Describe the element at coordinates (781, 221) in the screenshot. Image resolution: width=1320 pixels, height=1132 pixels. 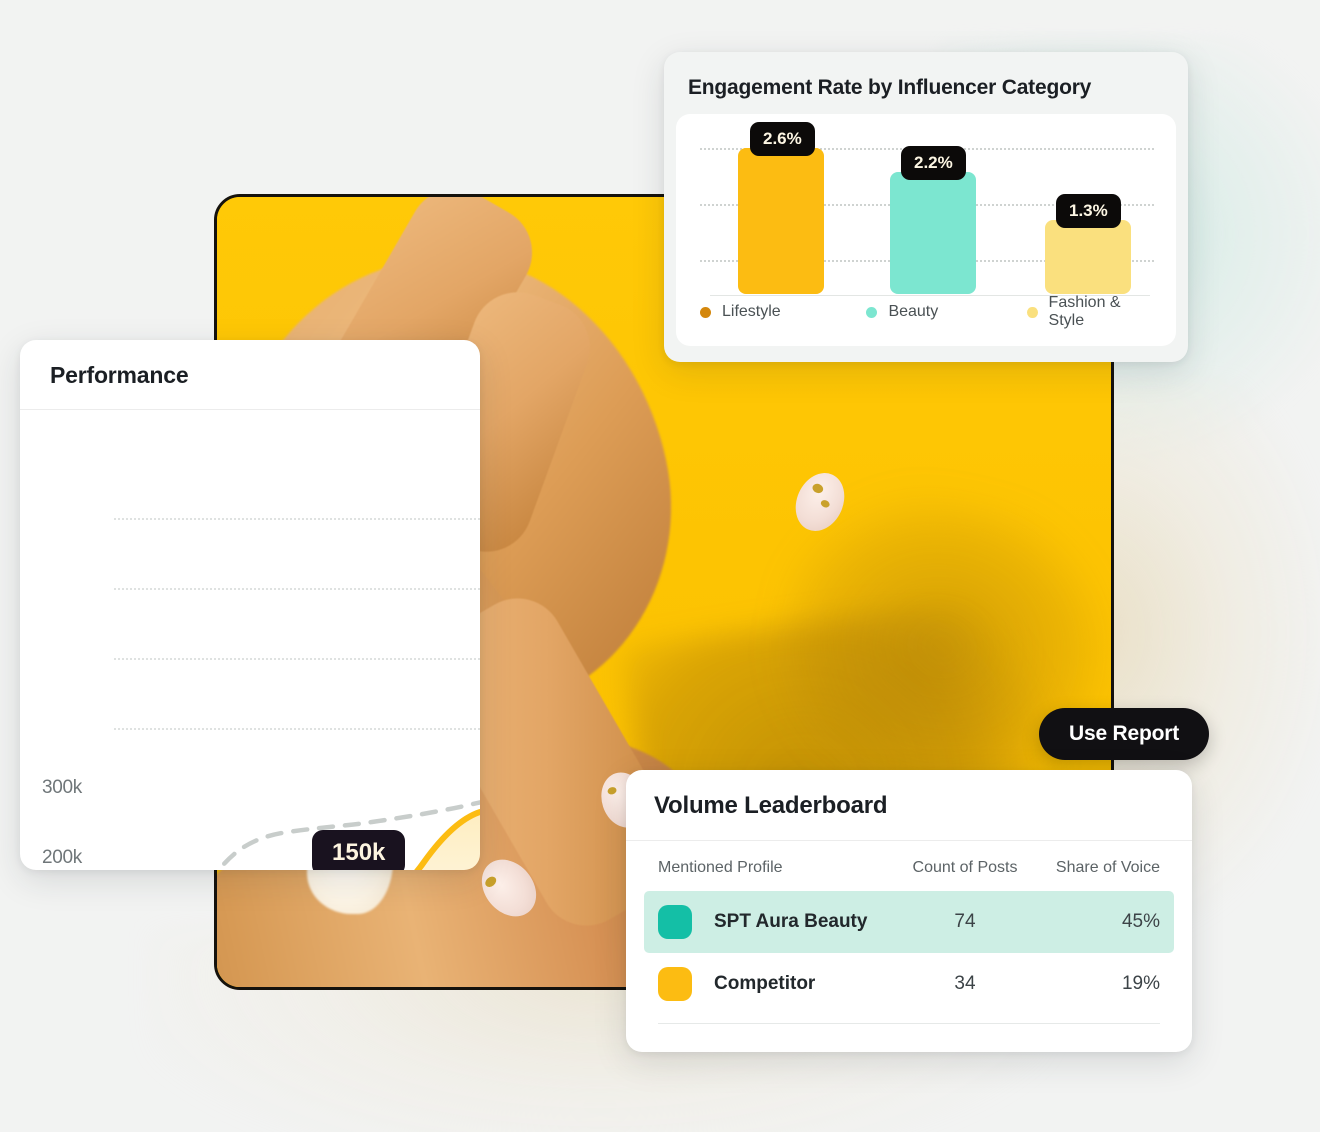
I see `bar-lifestyle` at that location.